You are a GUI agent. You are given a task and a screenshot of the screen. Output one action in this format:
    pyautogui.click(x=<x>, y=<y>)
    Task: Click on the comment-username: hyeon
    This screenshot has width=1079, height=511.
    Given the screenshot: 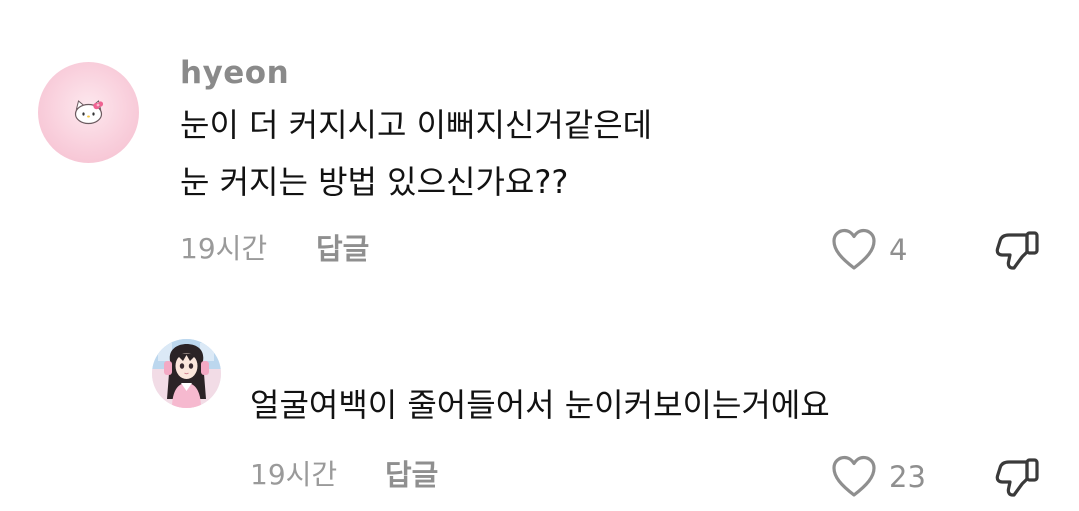 What is the action you would take?
    pyautogui.click(x=234, y=73)
    